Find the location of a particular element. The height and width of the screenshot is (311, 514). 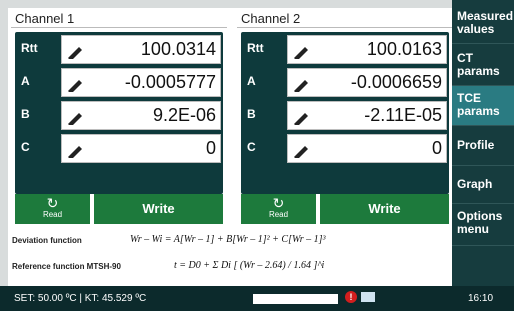

sidebar-item-tce-params: TCE params is located at coordinates (483, 106).